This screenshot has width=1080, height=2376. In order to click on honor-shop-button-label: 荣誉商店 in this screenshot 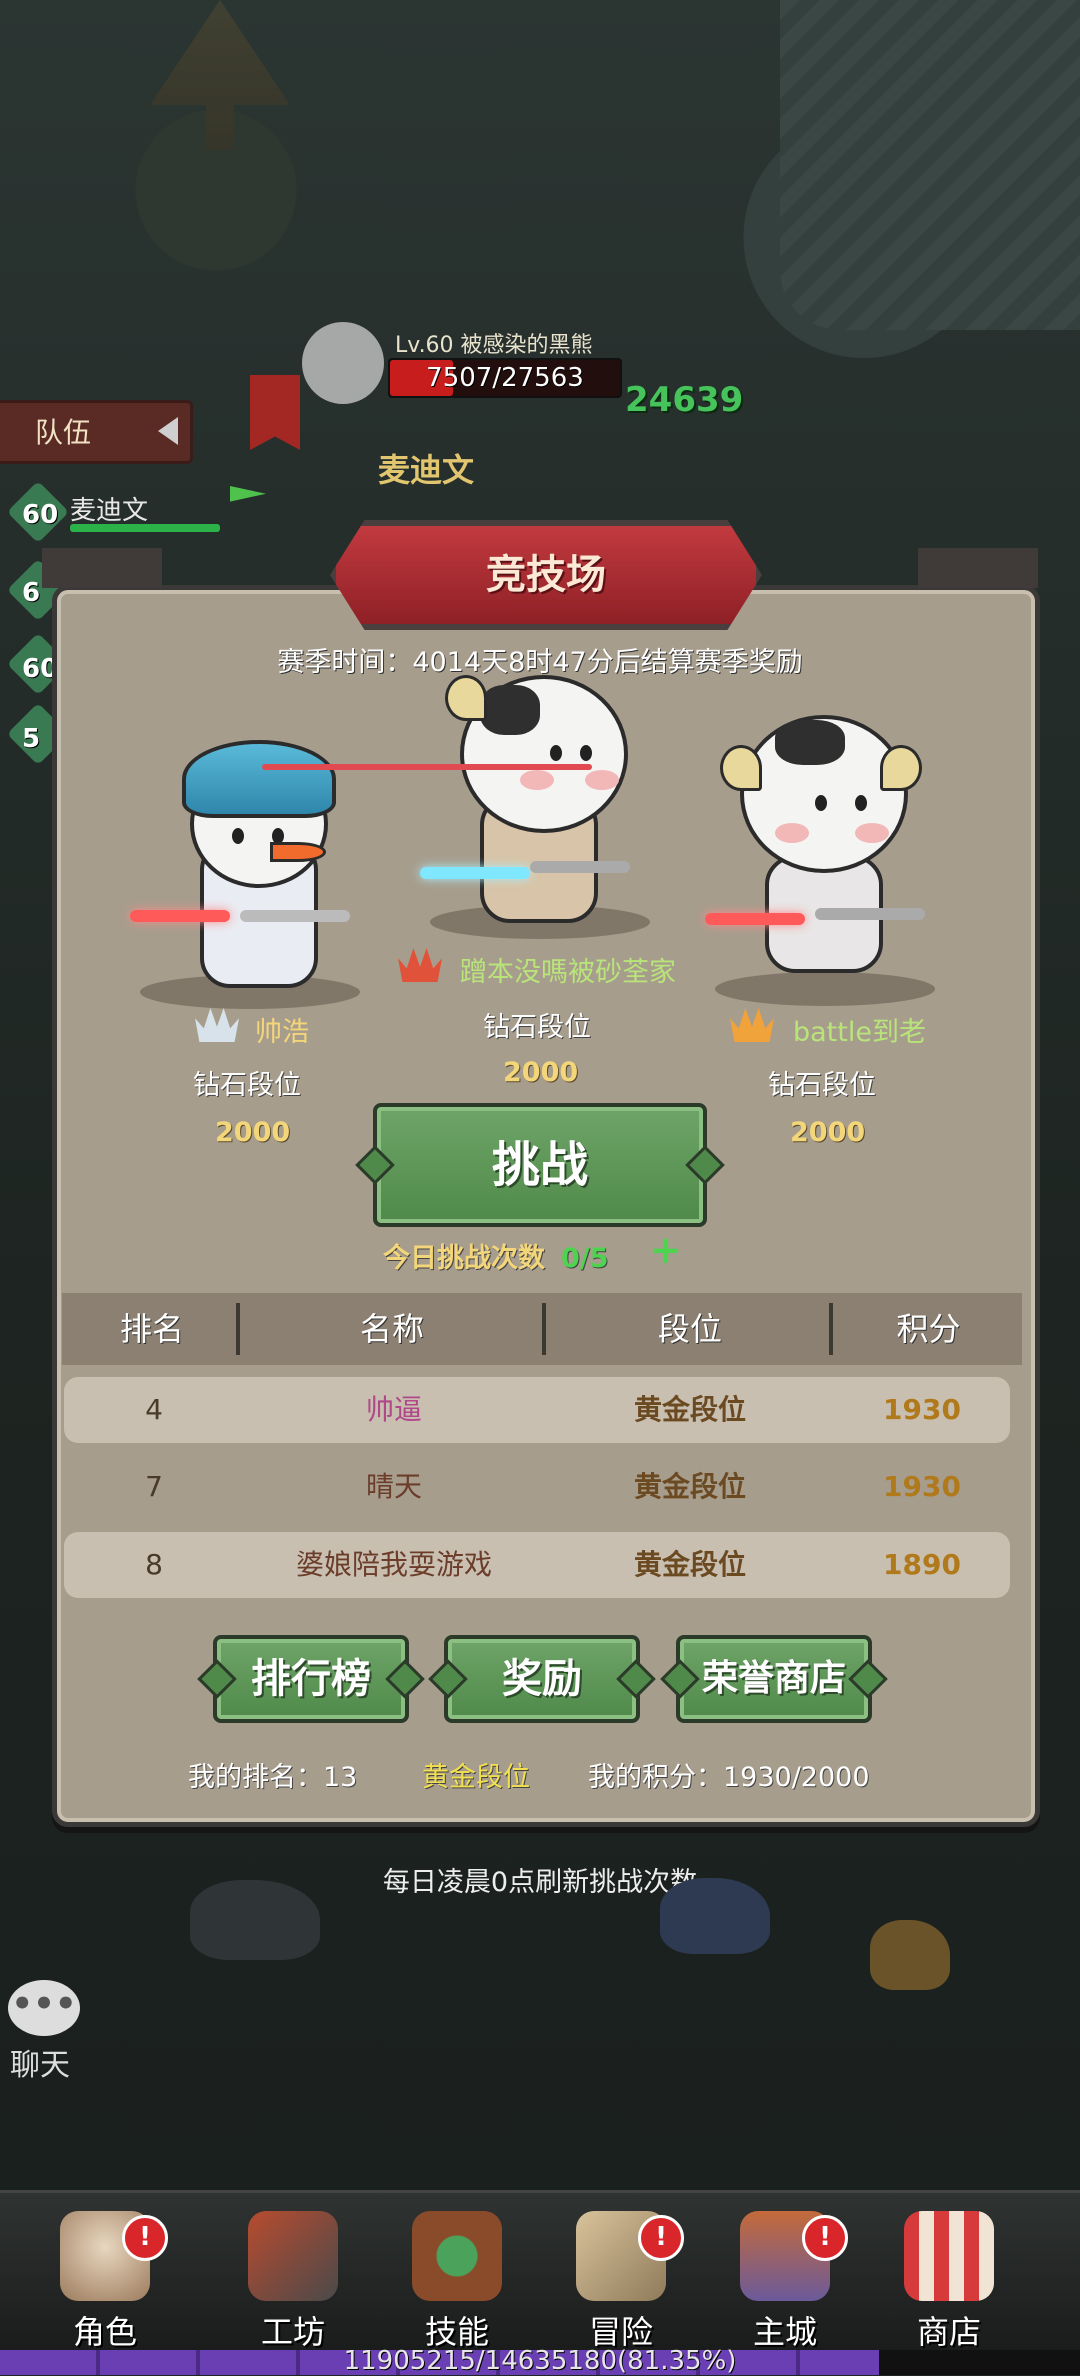, I will do `click(773, 1678)`.